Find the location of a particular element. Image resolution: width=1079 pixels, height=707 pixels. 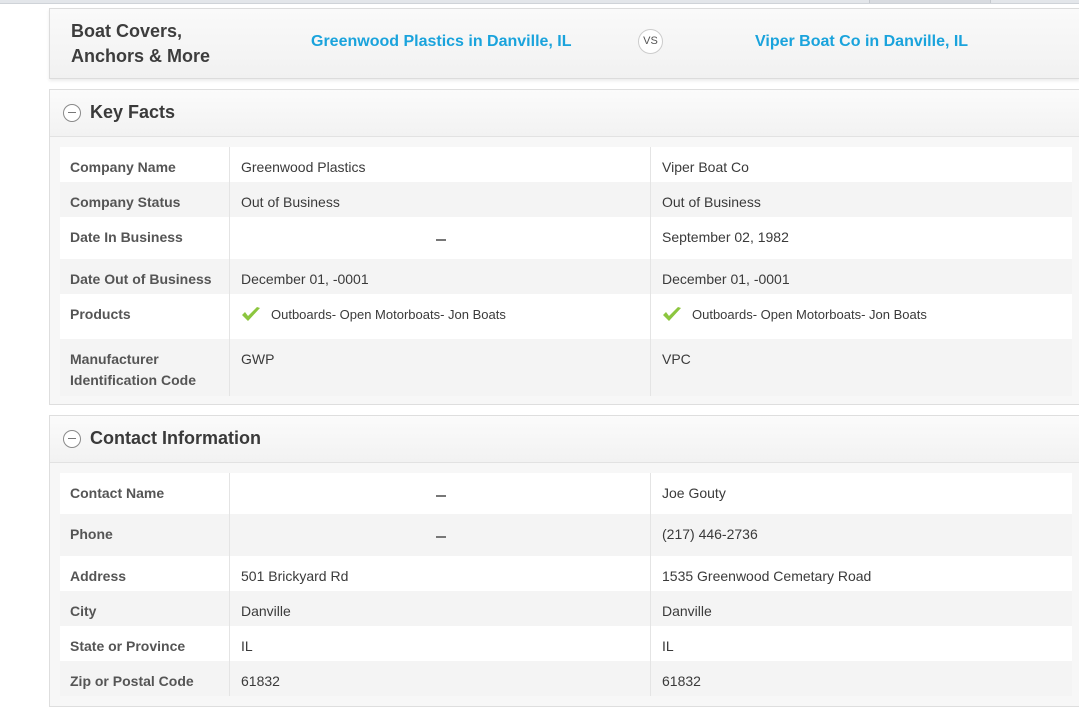

row-label: Company Name is located at coordinates (145, 164).